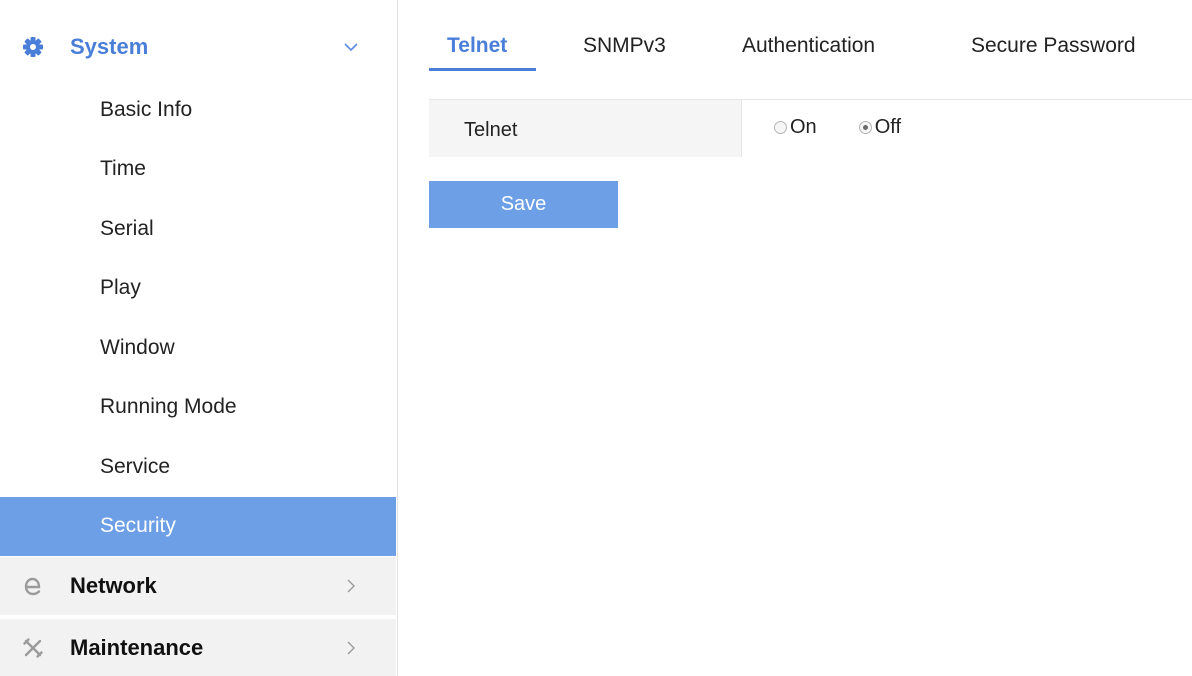 This screenshot has width=1192, height=676. What do you see at coordinates (1053, 46) in the screenshot?
I see `tab-secure-password: Secure Password` at bounding box center [1053, 46].